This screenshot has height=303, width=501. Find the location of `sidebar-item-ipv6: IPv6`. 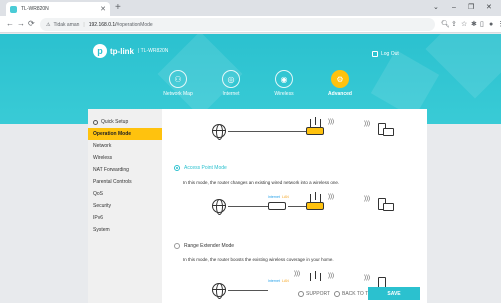

sidebar-item-ipv6: IPv6 is located at coordinates (125, 218).